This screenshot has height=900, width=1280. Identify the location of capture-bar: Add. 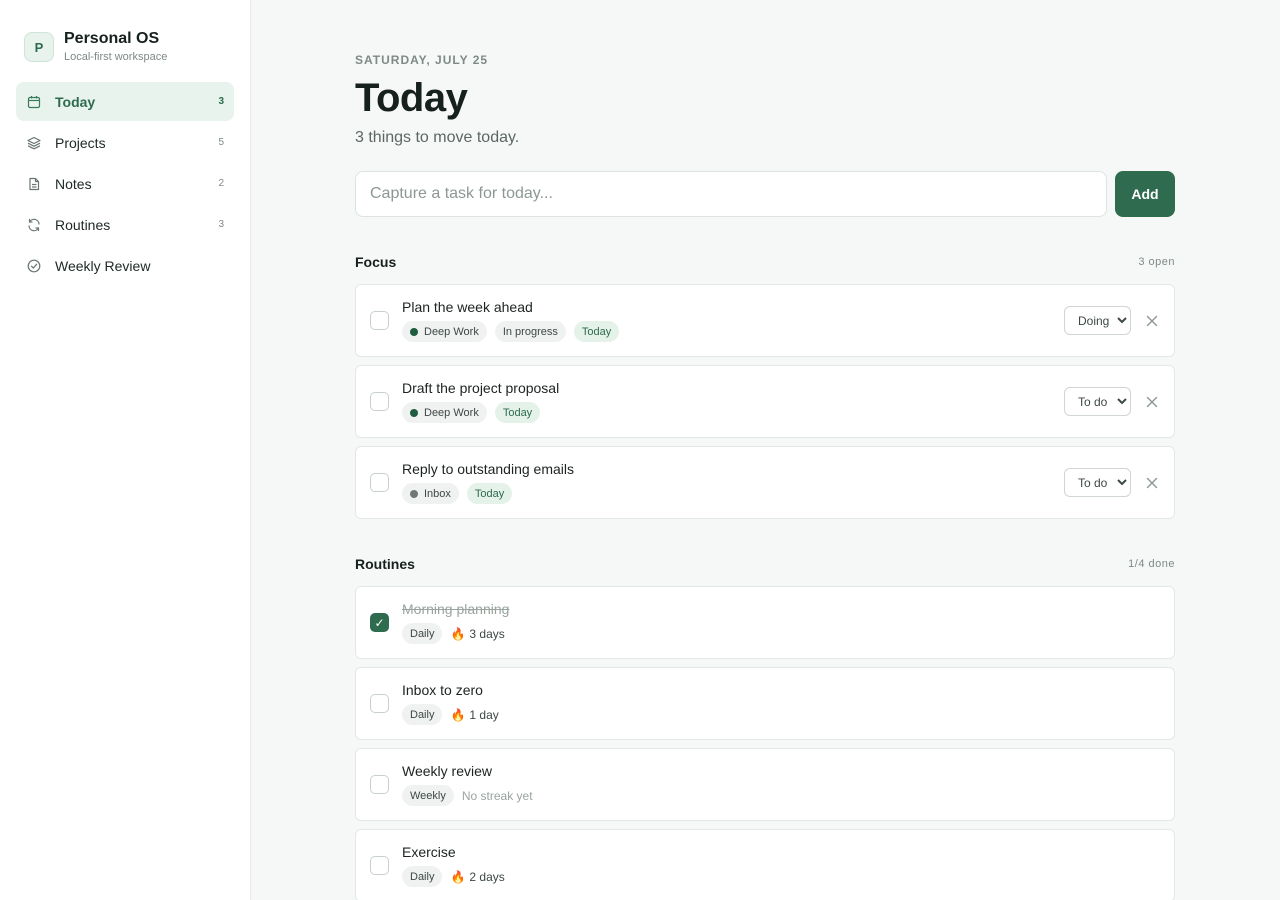
(765, 194).